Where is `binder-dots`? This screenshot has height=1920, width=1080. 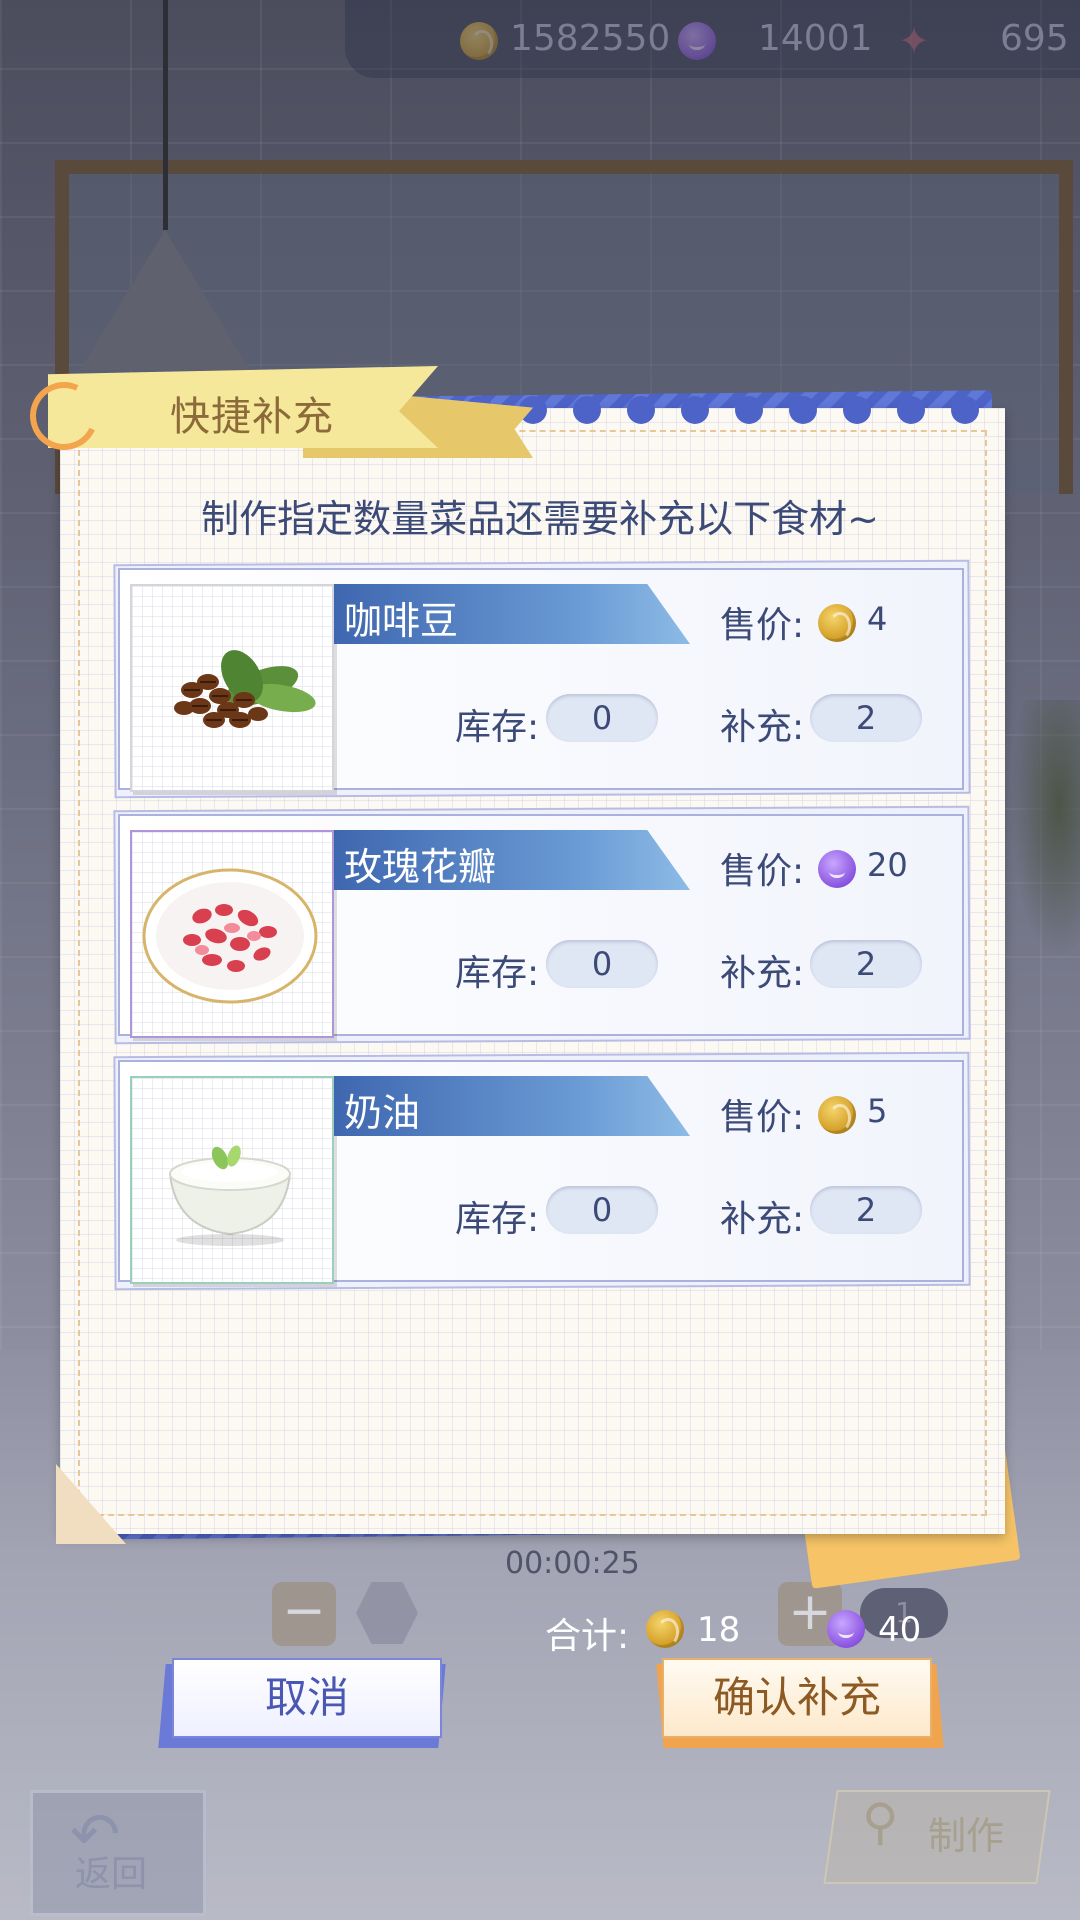 binder-dots is located at coordinates (735, 411).